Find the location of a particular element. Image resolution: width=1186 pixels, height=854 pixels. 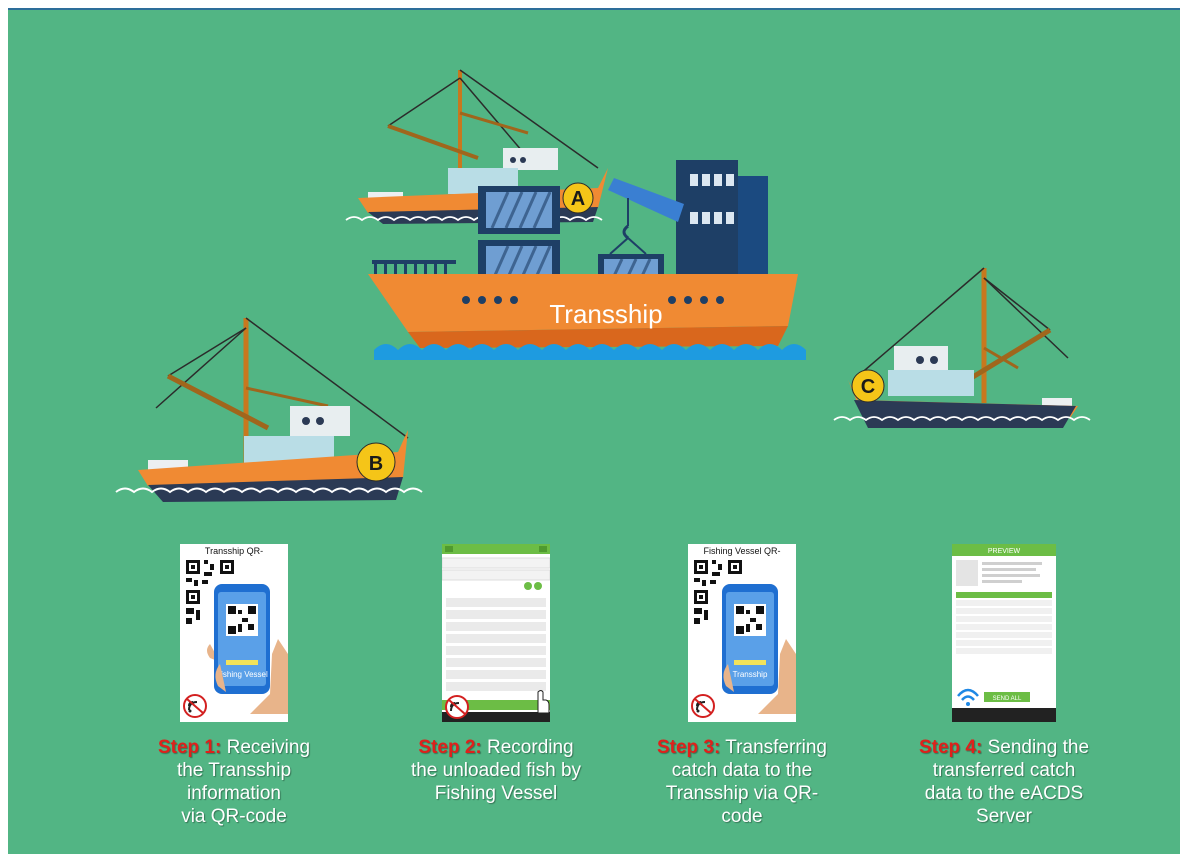

step-1-image: Transship QR- Fishing Vessel is located at coordinates (234, 633).